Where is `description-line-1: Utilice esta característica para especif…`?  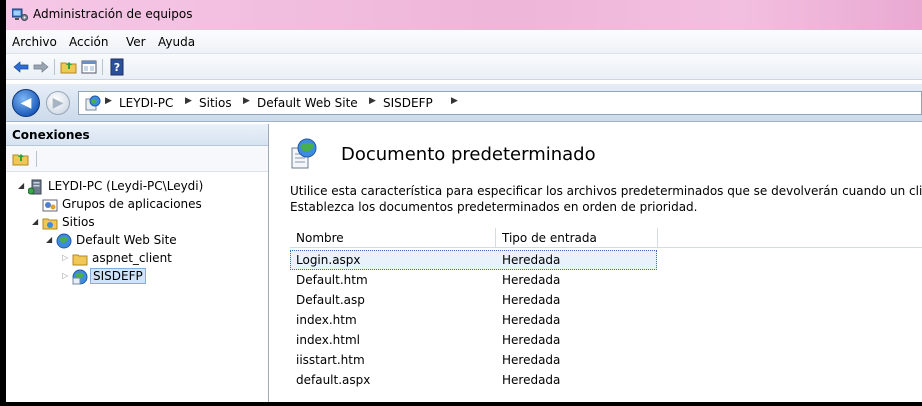
description-line-1: Utilice esta característica para especif… is located at coordinates (606, 191).